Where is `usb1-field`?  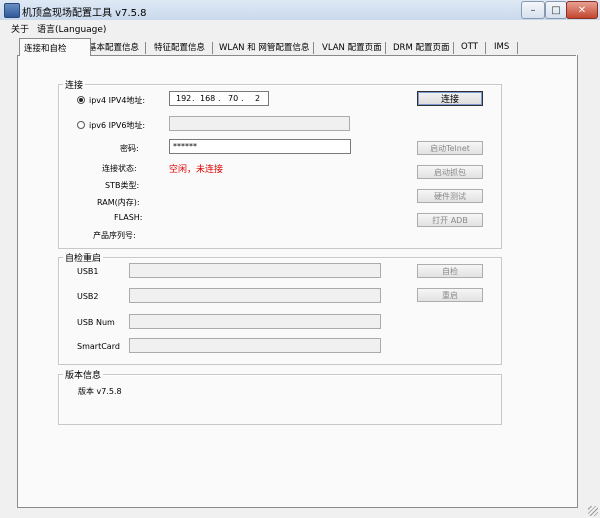
usb1-field is located at coordinates (255, 270).